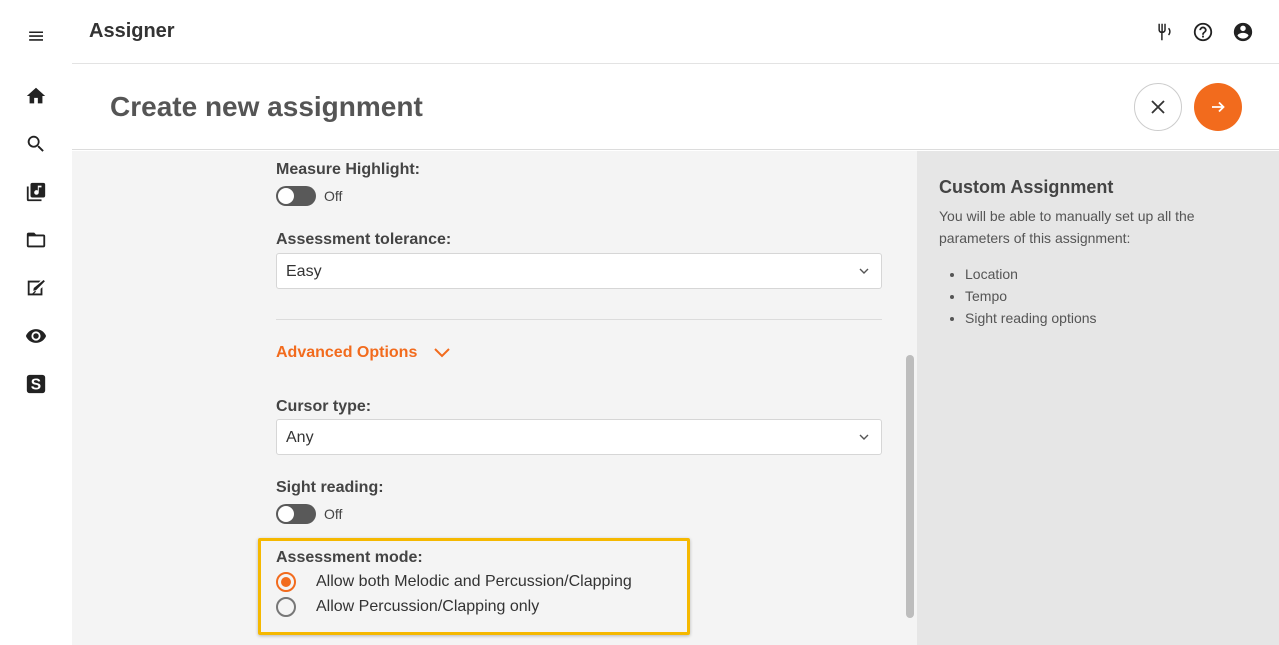 The width and height of the screenshot is (1279, 645). Describe the element at coordinates (304, 271) in the screenshot. I see `assessment-tolerance-value: Easy` at that location.